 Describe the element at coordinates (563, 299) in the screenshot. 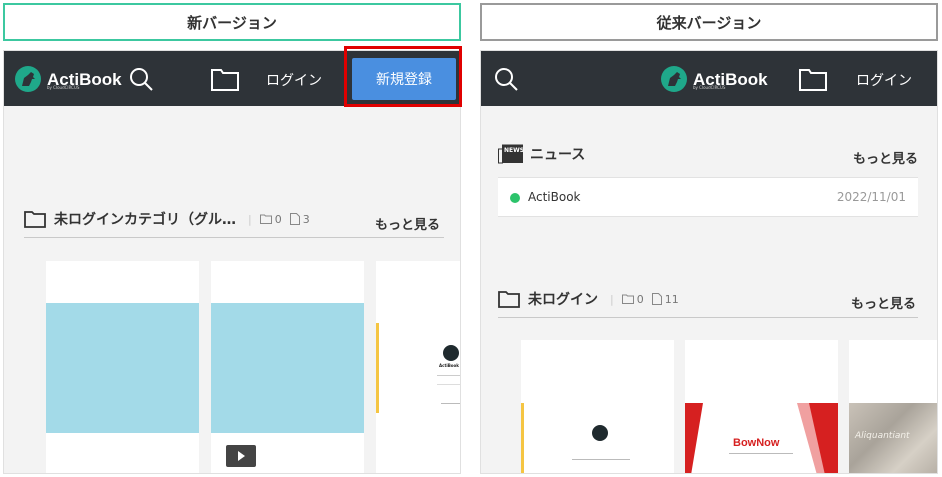

I see `old-category-title: 未ログイン` at that location.